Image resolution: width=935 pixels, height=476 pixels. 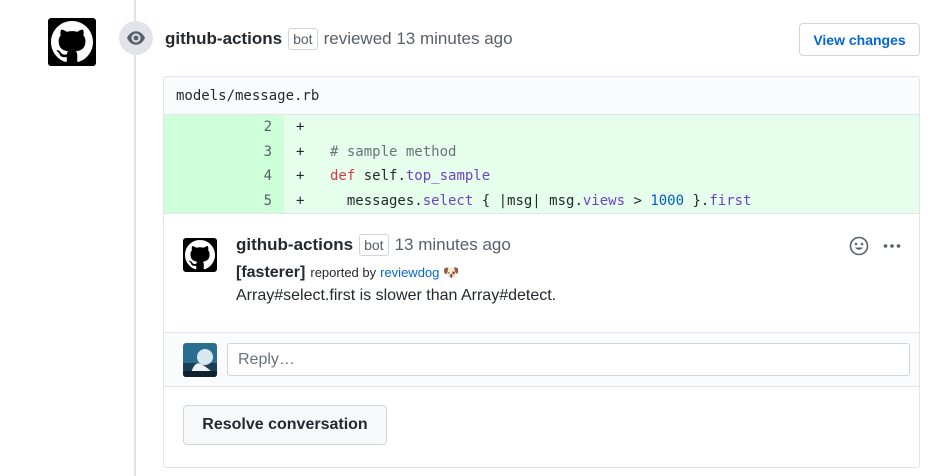 I want to click on code-line: + def self. top_sample, so click(x=601, y=176).